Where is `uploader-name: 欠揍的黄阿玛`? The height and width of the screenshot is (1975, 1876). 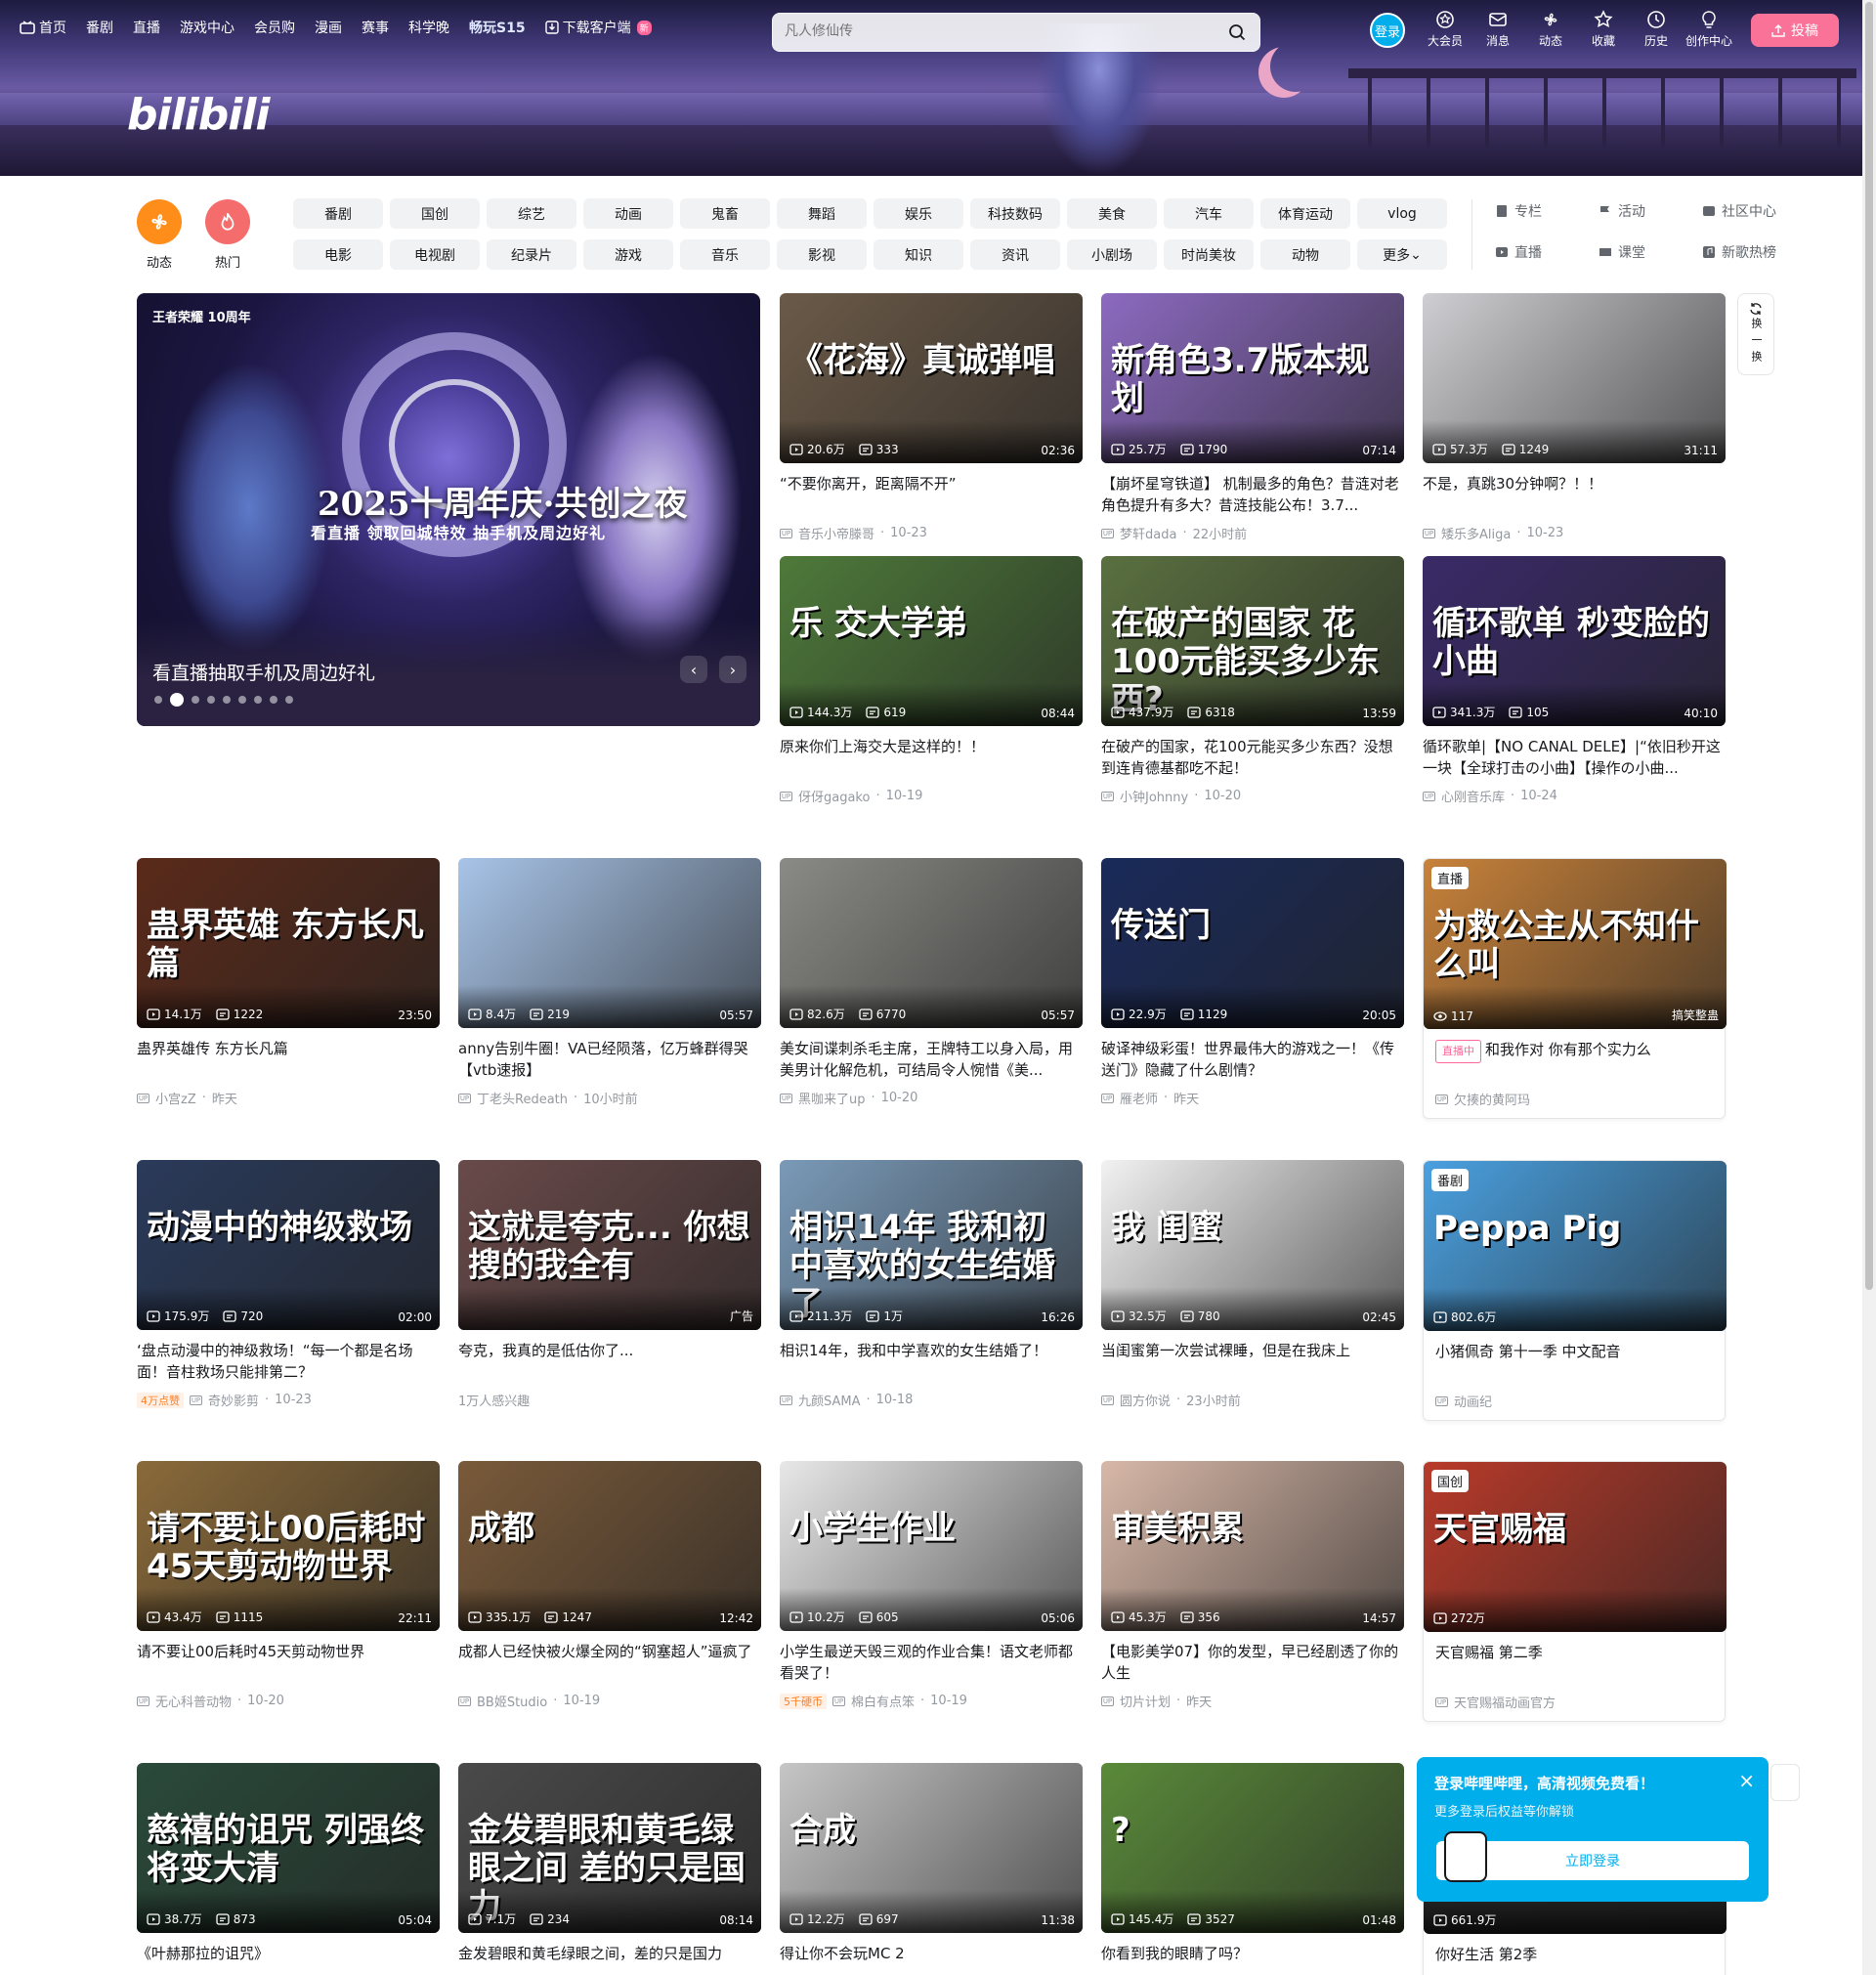
uploader-name: 欠揍的黄阿玛 is located at coordinates (1492, 1099).